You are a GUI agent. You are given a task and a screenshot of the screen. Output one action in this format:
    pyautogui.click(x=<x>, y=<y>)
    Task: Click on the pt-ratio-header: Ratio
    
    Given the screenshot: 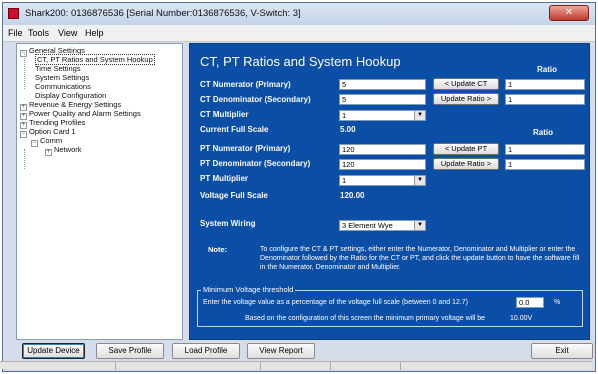 What is the action you would take?
    pyautogui.click(x=543, y=132)
    